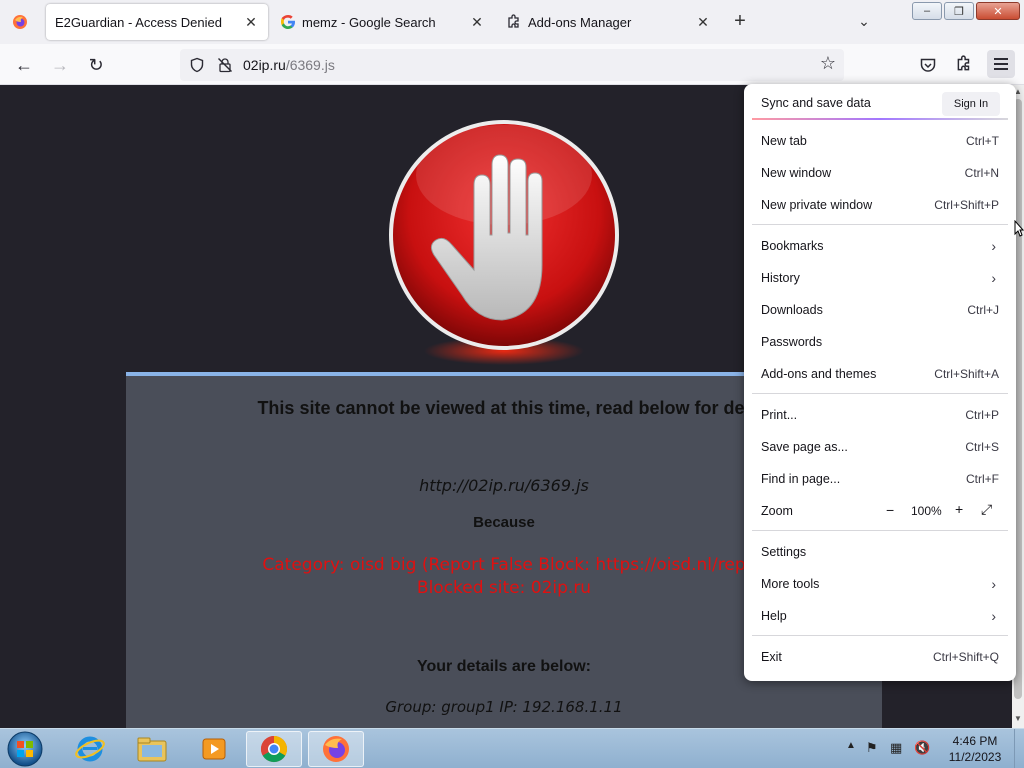 The height and width of the screenshot is (768, 1024). I want to click on tab-e2guardian: E2Guardian - Access Denied ✕, so click(157, 22).